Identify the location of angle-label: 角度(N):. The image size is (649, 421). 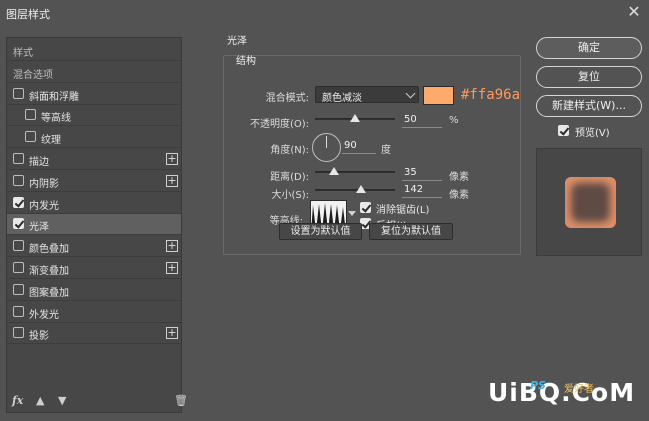
(289, 150).